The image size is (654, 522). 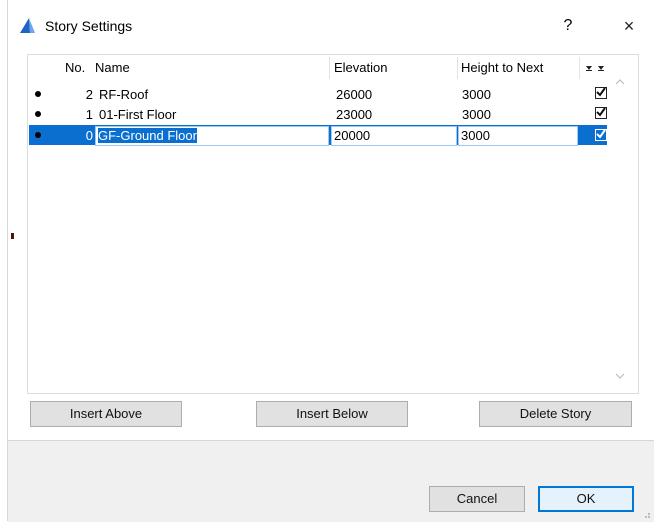 What do you see at coordinates (112, 67) in the screenshot?
I see `column-header-name: Name` at bounding box center [112, 67].